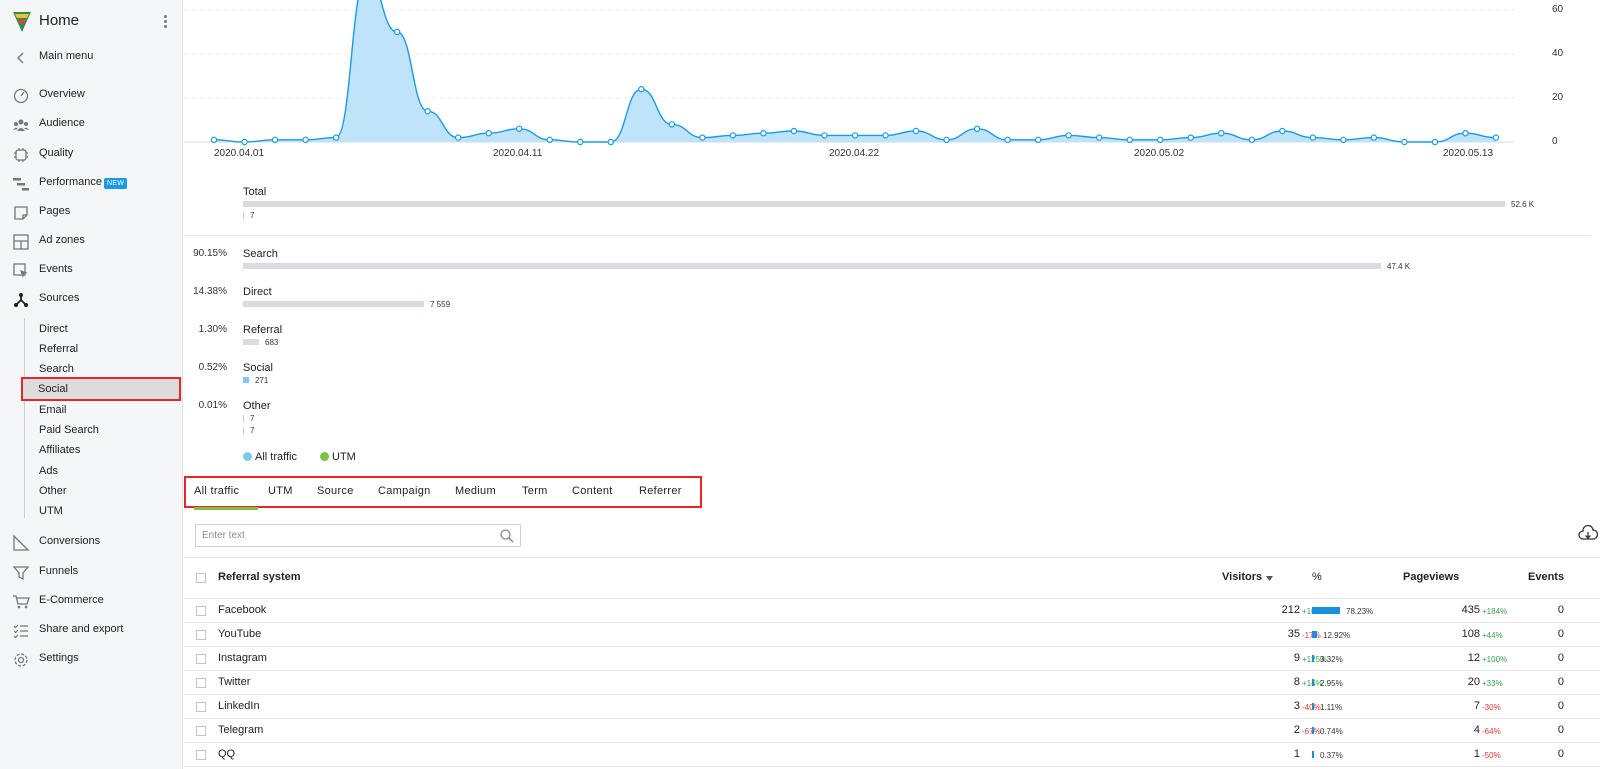 This screenshot has width=1600, height=769. What do you see at coordinates (91, 125) in the screenshot?
I see `sidebar-item-audience: Audience` at bounding box center [91, 125].